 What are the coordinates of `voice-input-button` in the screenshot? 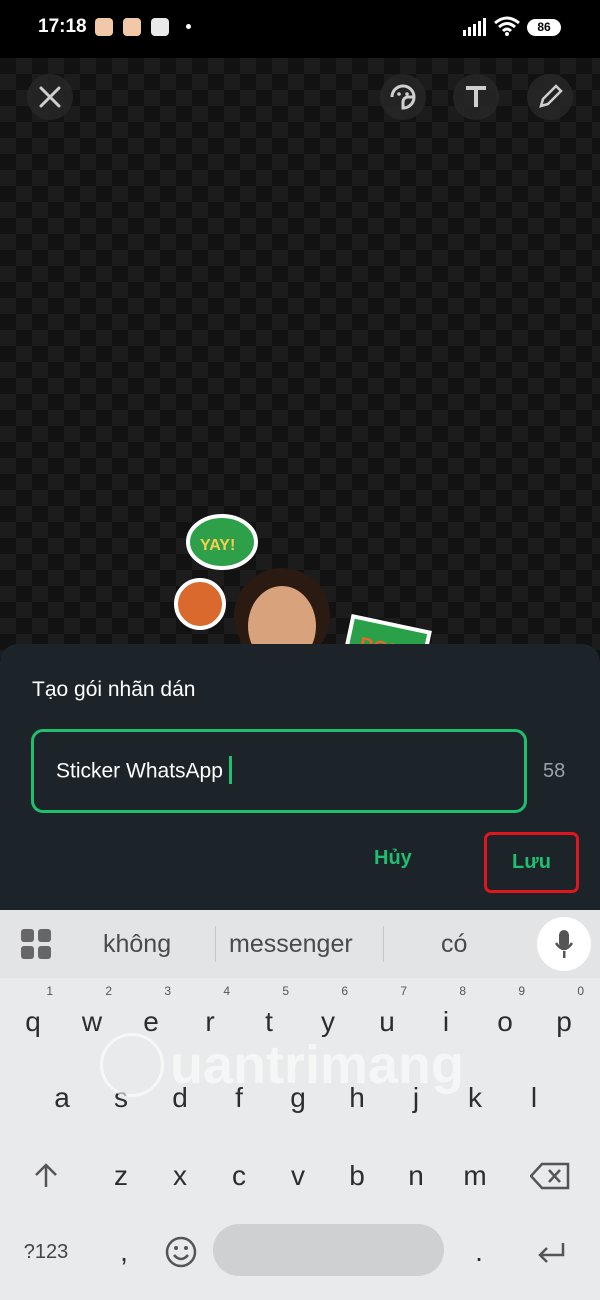 It's located at (564, 944).